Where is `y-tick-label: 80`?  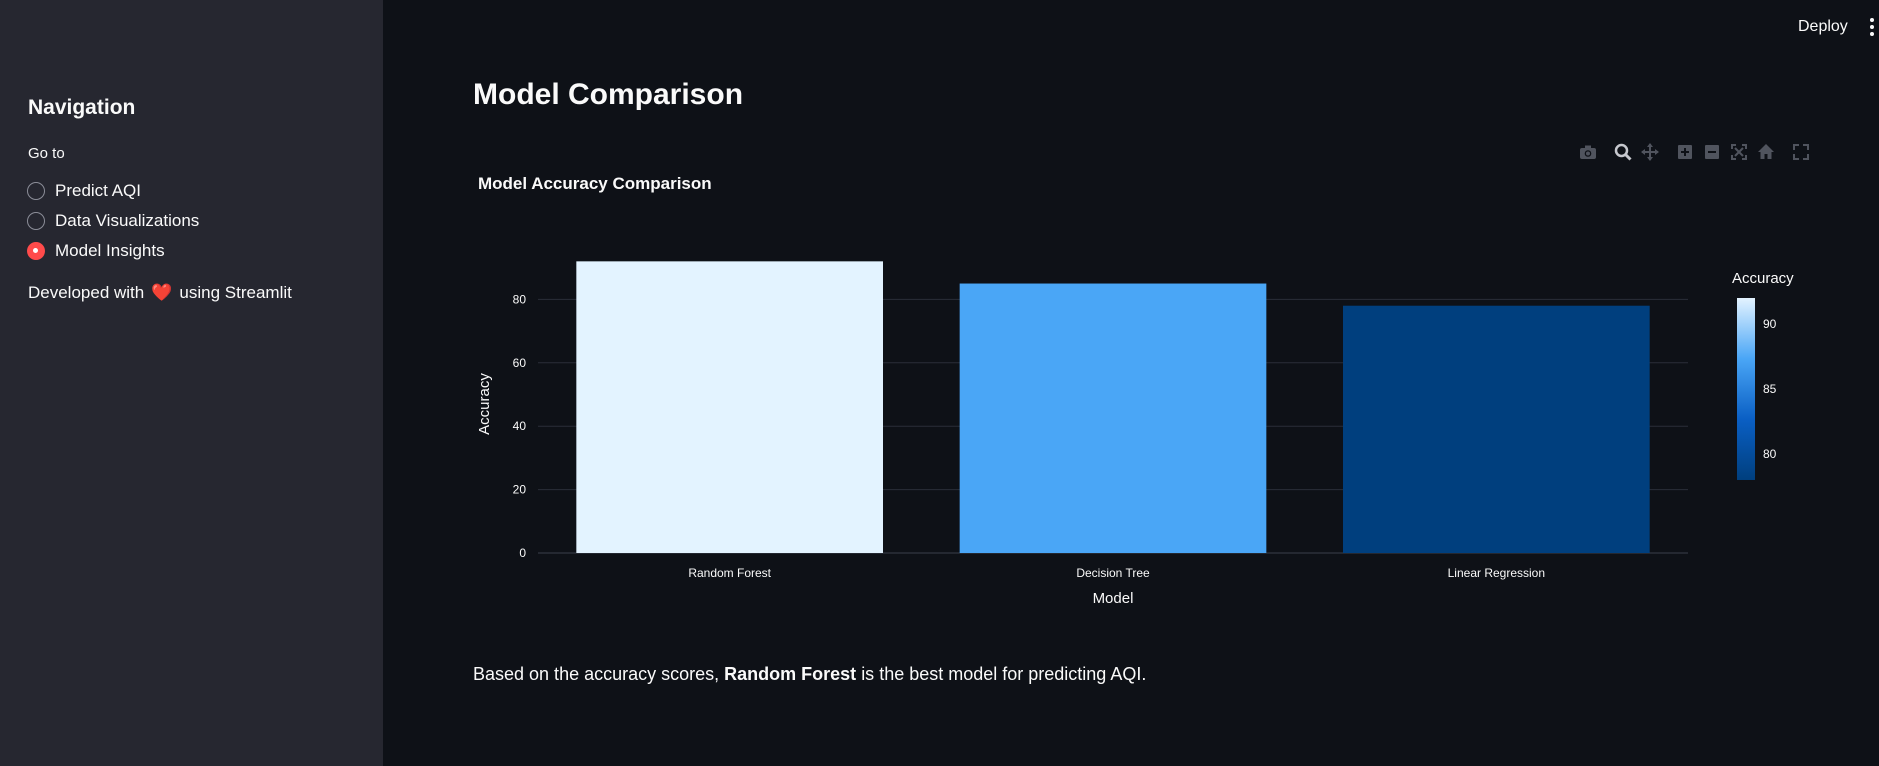
y-tick-label: 80 is located at coordinates (520, 299).